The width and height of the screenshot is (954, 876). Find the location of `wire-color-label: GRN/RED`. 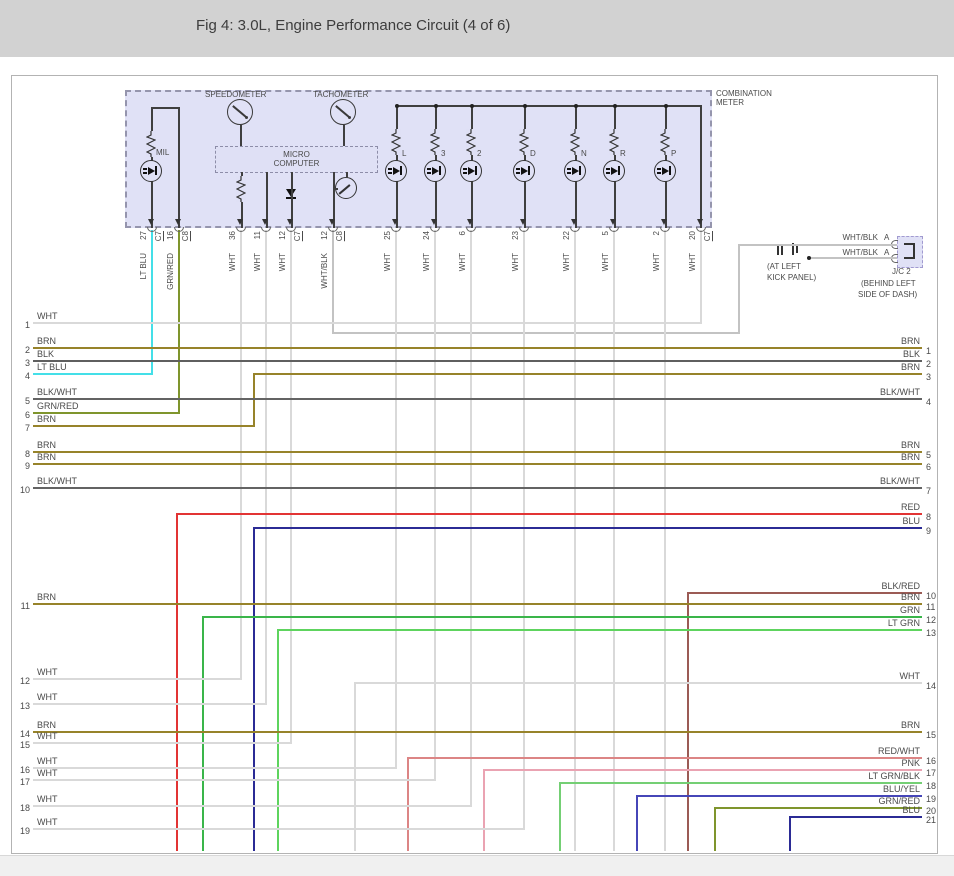

wire-color-label: GRN/RED is located at coordinates (58, 406).